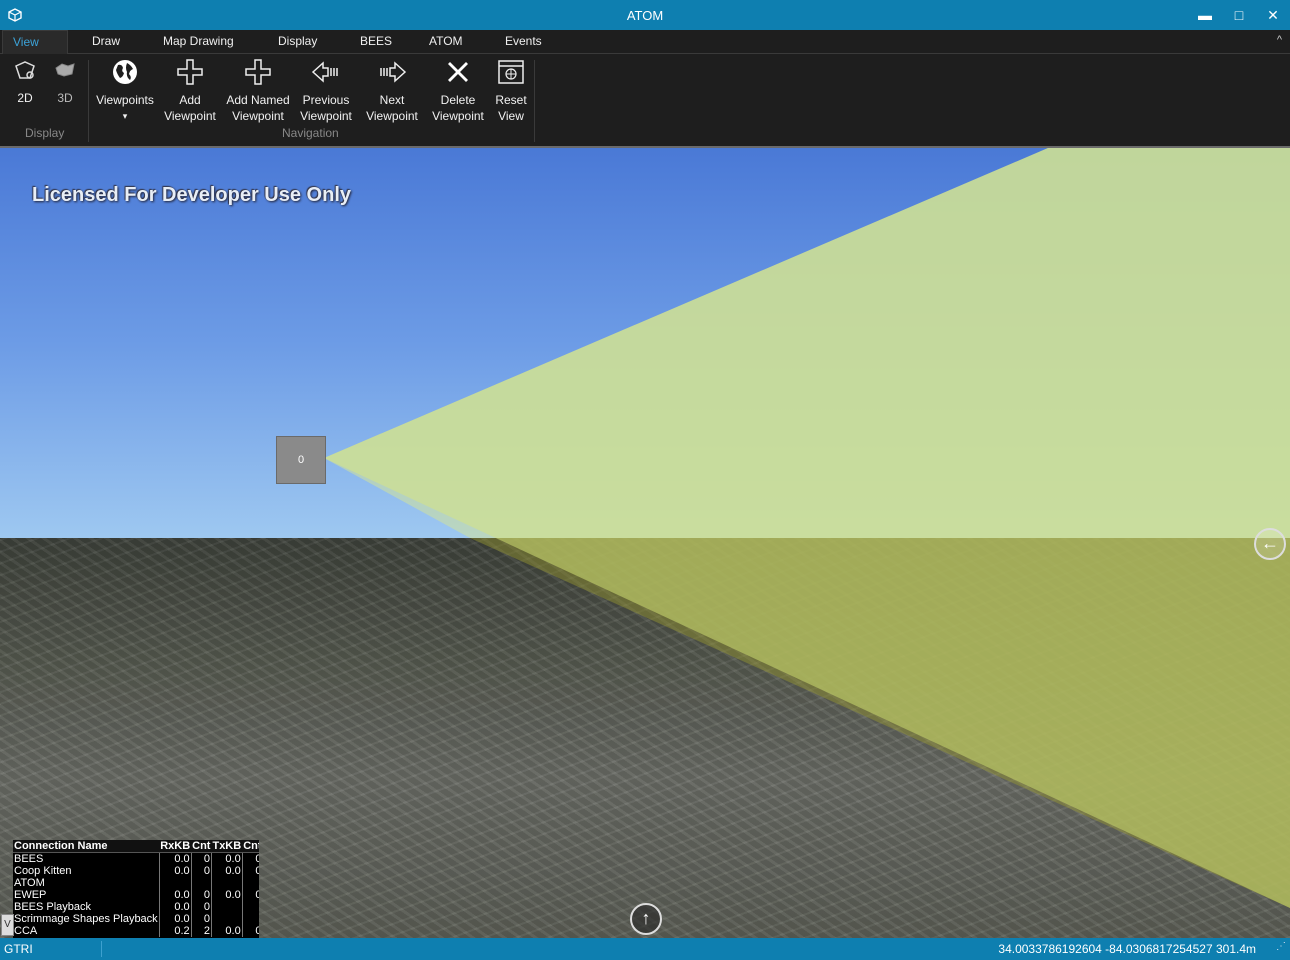 This screenshot has height=960, width=1290. I want to click on arrow-right-icon, so click(393, 72).